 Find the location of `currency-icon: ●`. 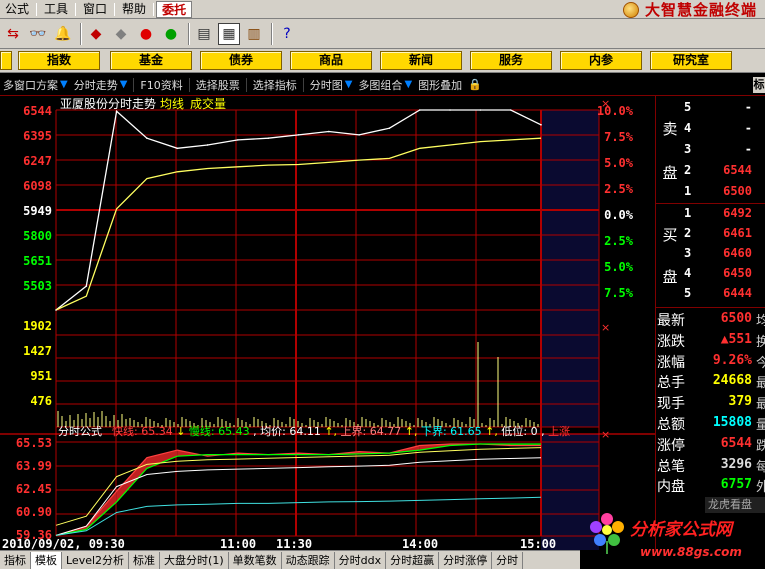

currency-icon: ● is located at coordinates (146, 34).